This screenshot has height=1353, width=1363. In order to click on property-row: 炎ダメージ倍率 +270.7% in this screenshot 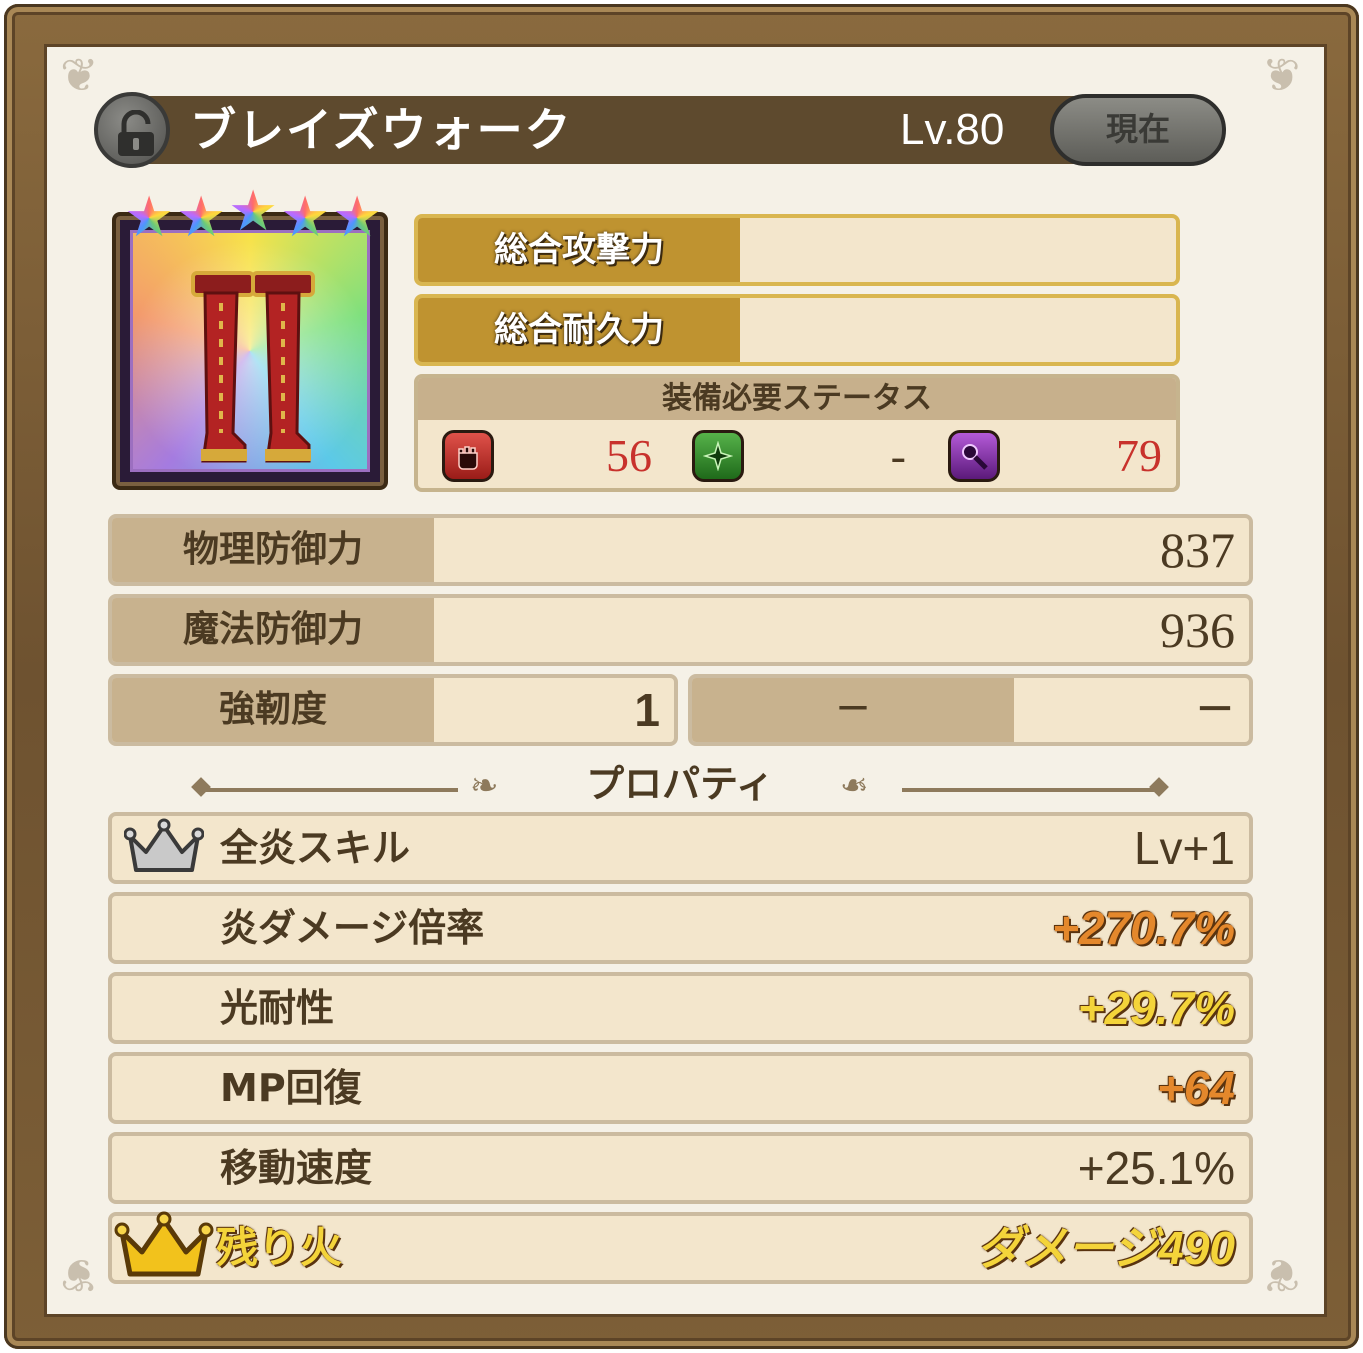, I will do `click(680, 928)`.